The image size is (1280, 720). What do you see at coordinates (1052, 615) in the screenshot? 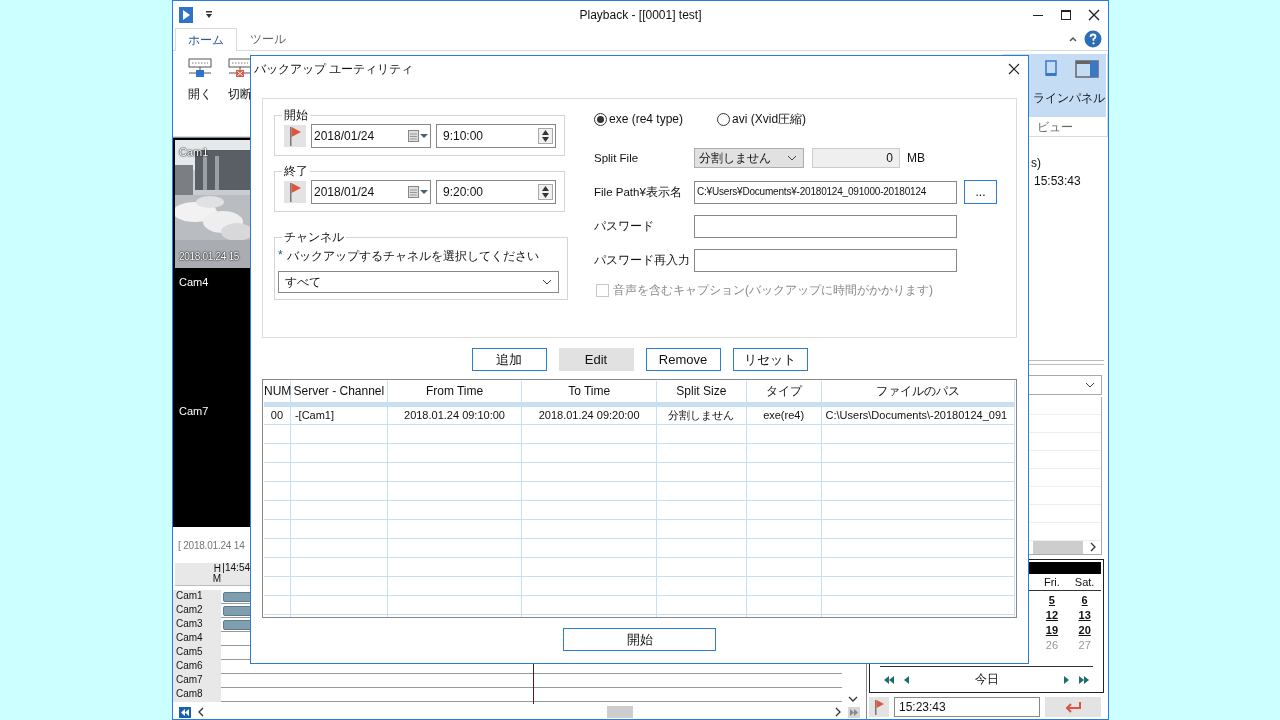
I see `calendar-day: 12` at bounding box center [1052, 615].